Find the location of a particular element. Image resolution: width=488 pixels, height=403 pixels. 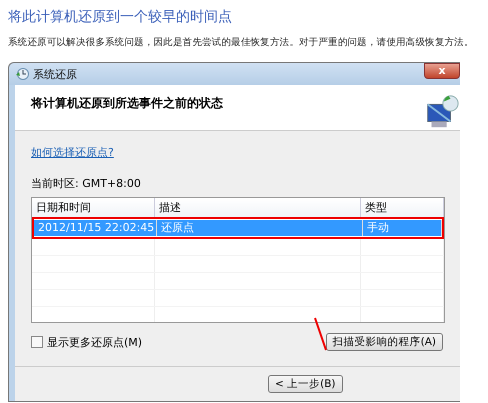

checkbox-label: 显示更多还原点(M) is located at coordinates (94, 342).